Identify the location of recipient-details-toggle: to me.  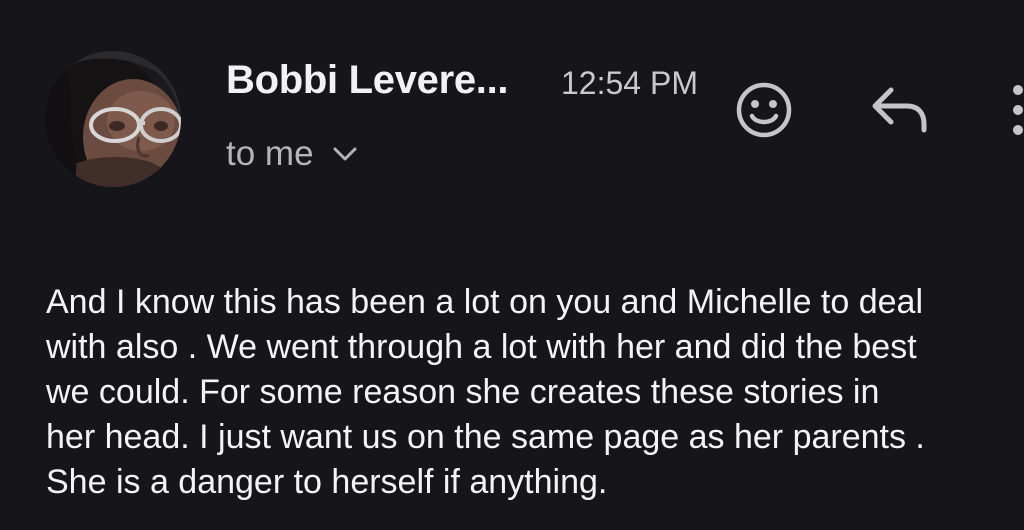
(292, 154).